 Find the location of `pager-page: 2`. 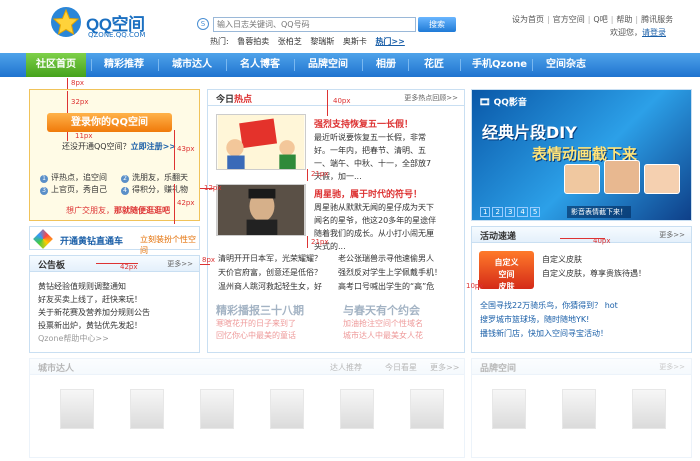

pager-page: 2 is located at coordinates (497, 212).